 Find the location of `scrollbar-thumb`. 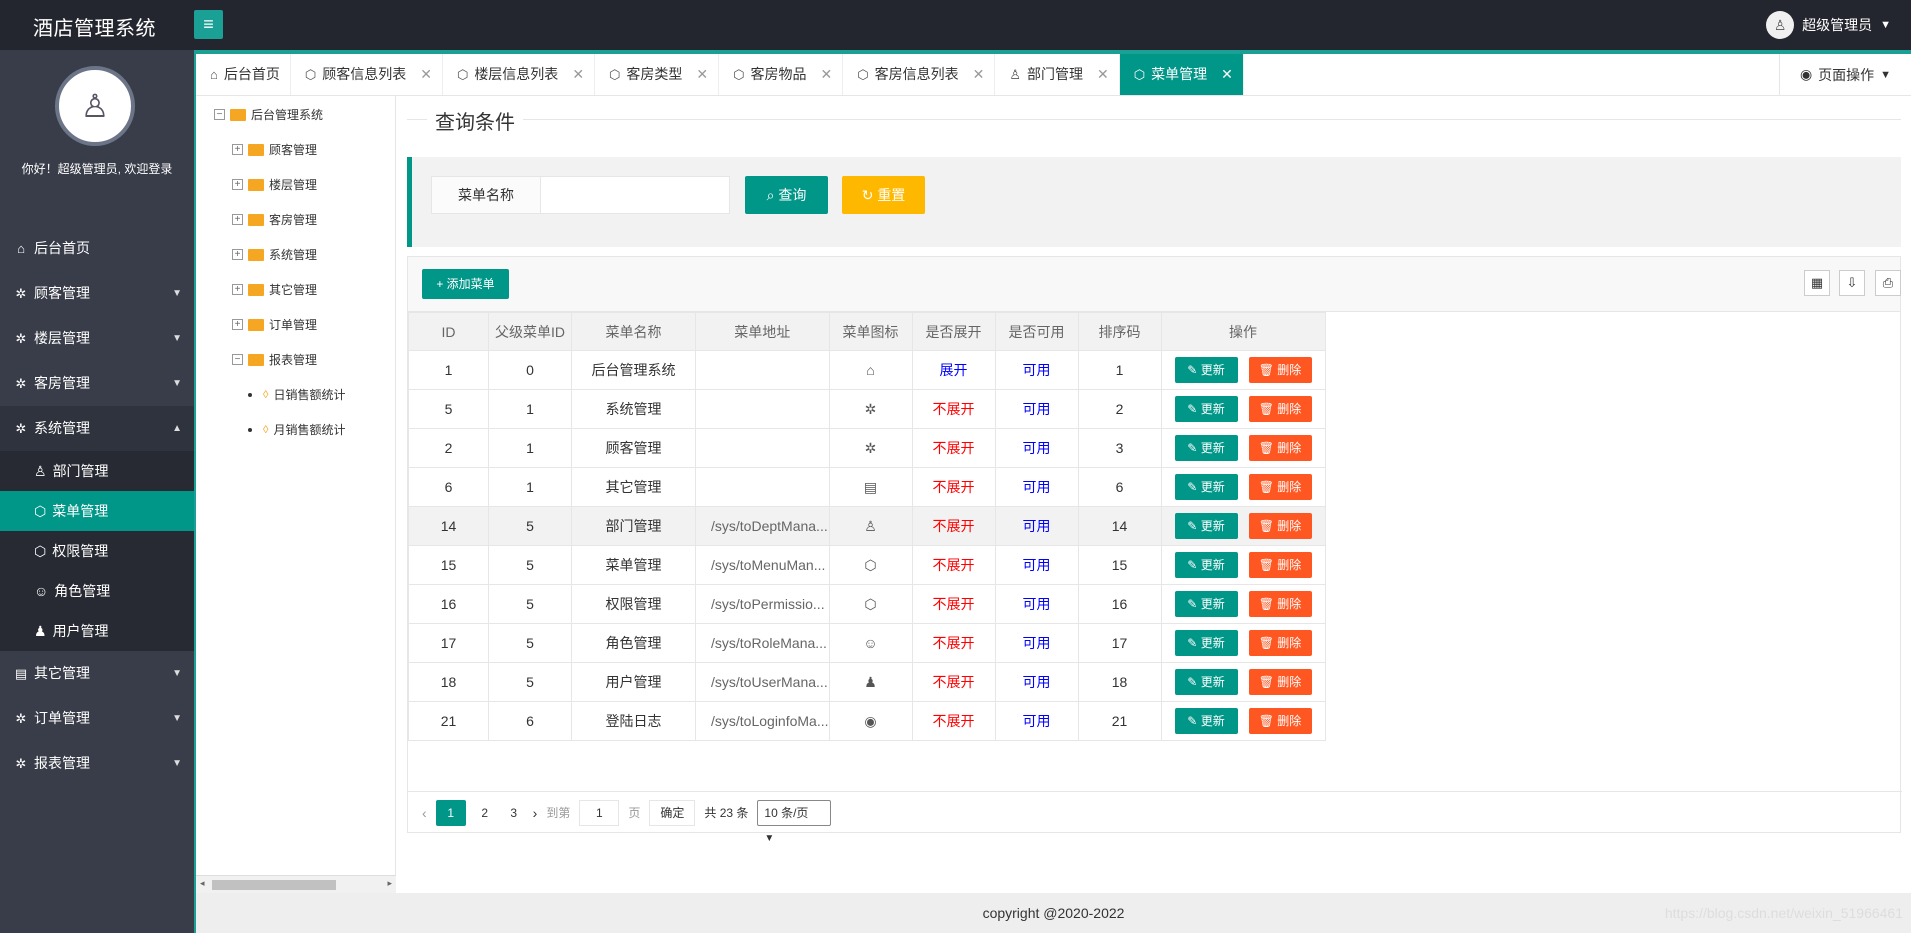

scrollbar-thumb is located at coordinates (274, 885).